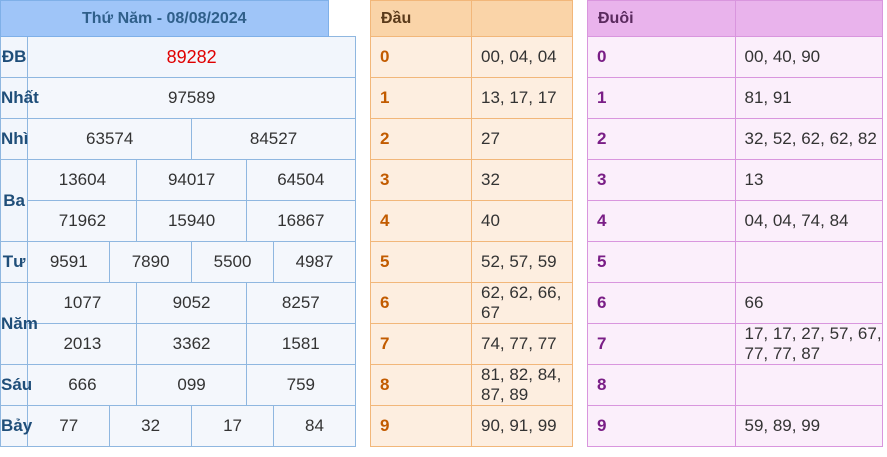 The width and height of the screenshot is (887, 457). What do you see at coordinates (19, 98) in the screenshot?
I see `prize-label-nhat: Nhất` at bounding box center [19, 98].